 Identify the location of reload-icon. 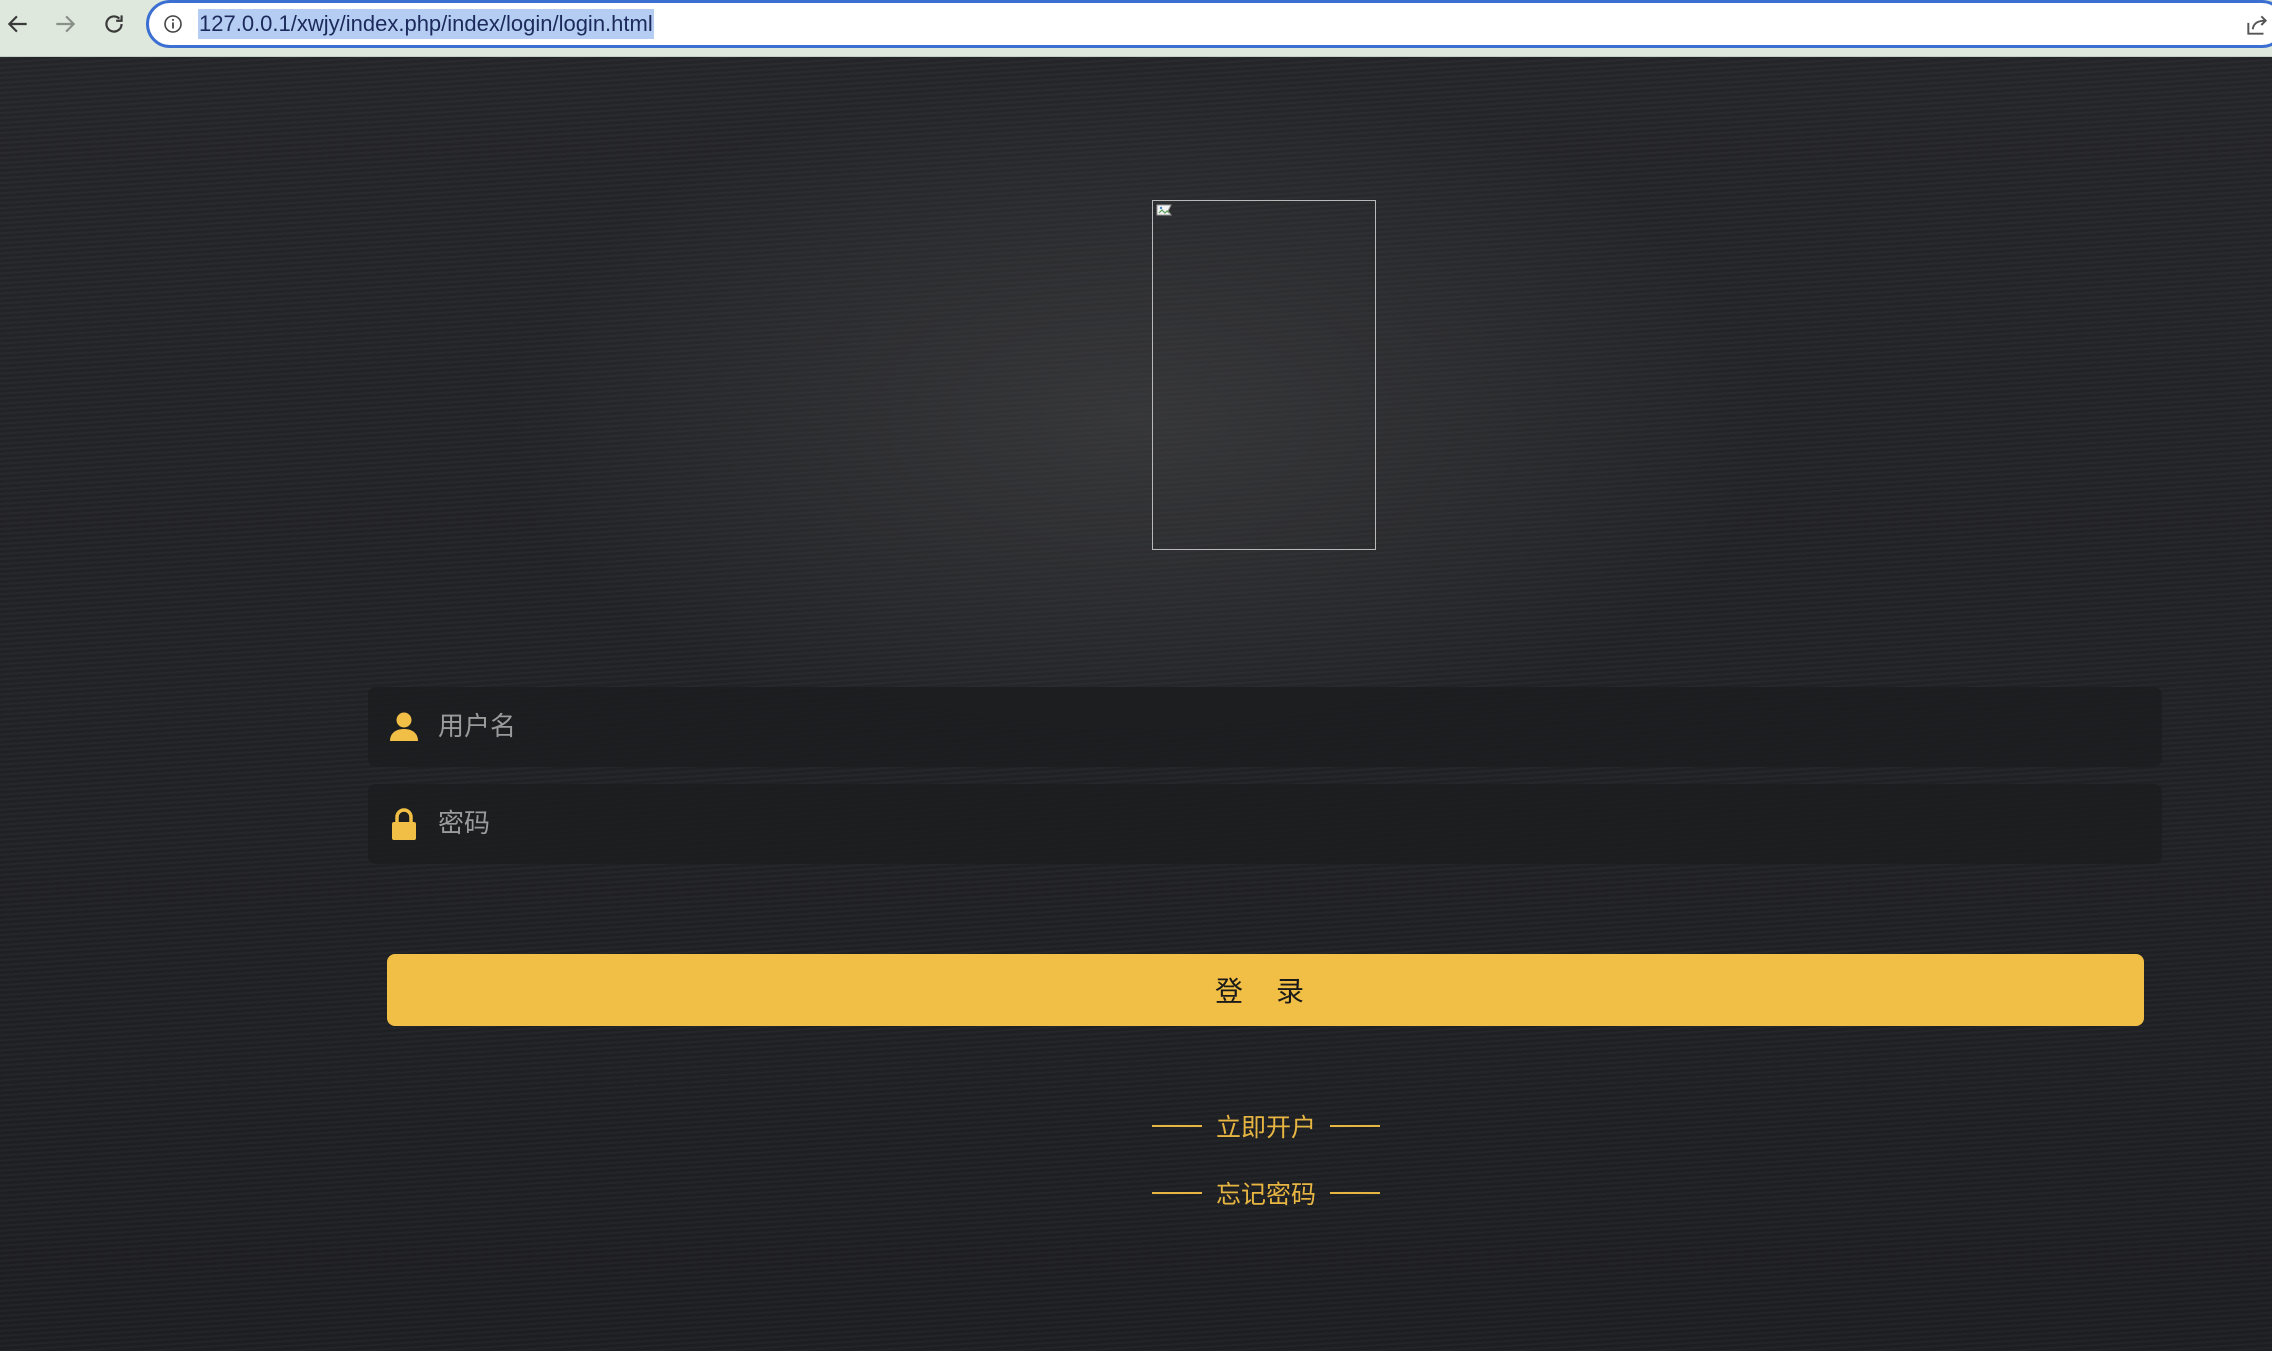
(114, 24).